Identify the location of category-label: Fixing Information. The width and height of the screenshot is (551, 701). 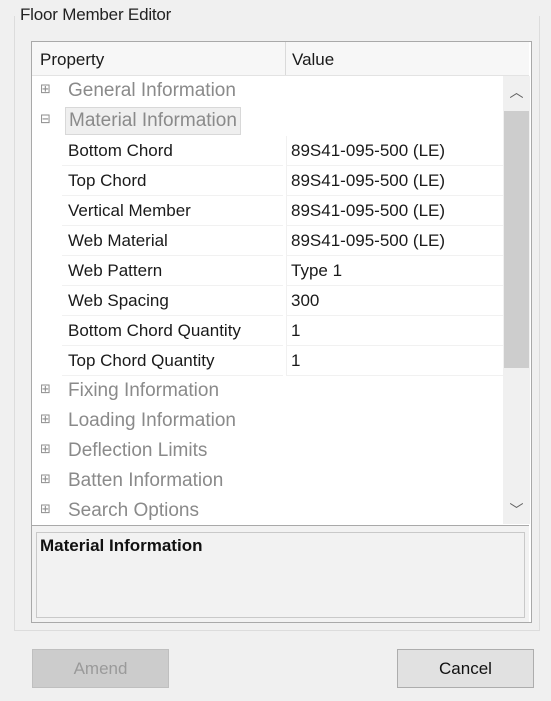
(143, 391).